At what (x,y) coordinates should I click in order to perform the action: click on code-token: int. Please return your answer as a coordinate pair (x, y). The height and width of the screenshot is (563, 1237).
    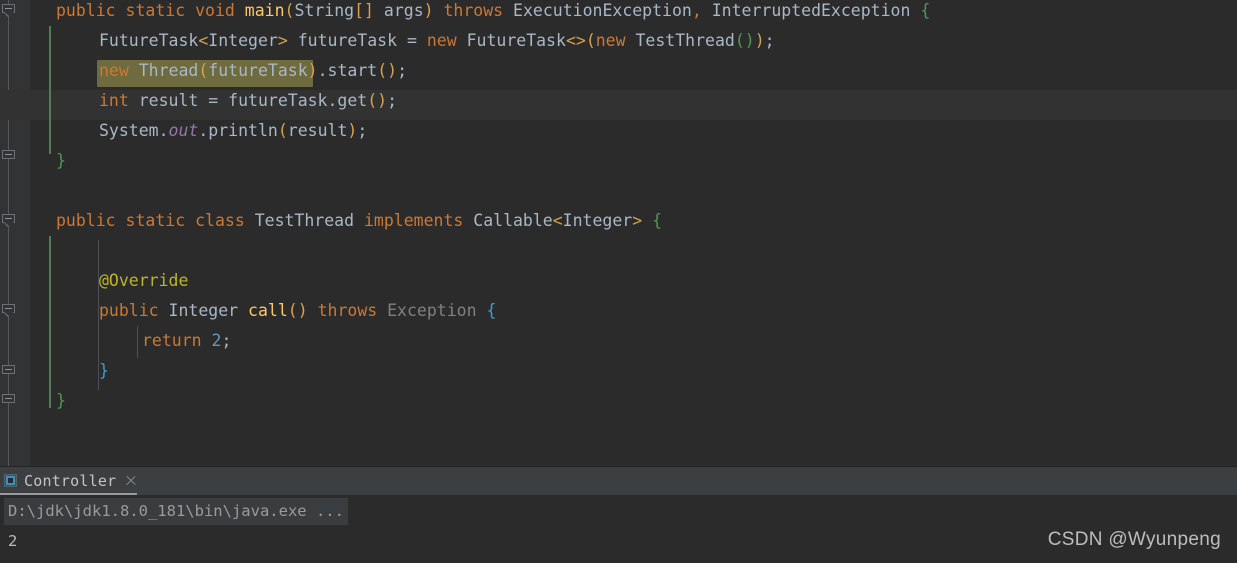
    Looking at the image, I should click on (114, 100).